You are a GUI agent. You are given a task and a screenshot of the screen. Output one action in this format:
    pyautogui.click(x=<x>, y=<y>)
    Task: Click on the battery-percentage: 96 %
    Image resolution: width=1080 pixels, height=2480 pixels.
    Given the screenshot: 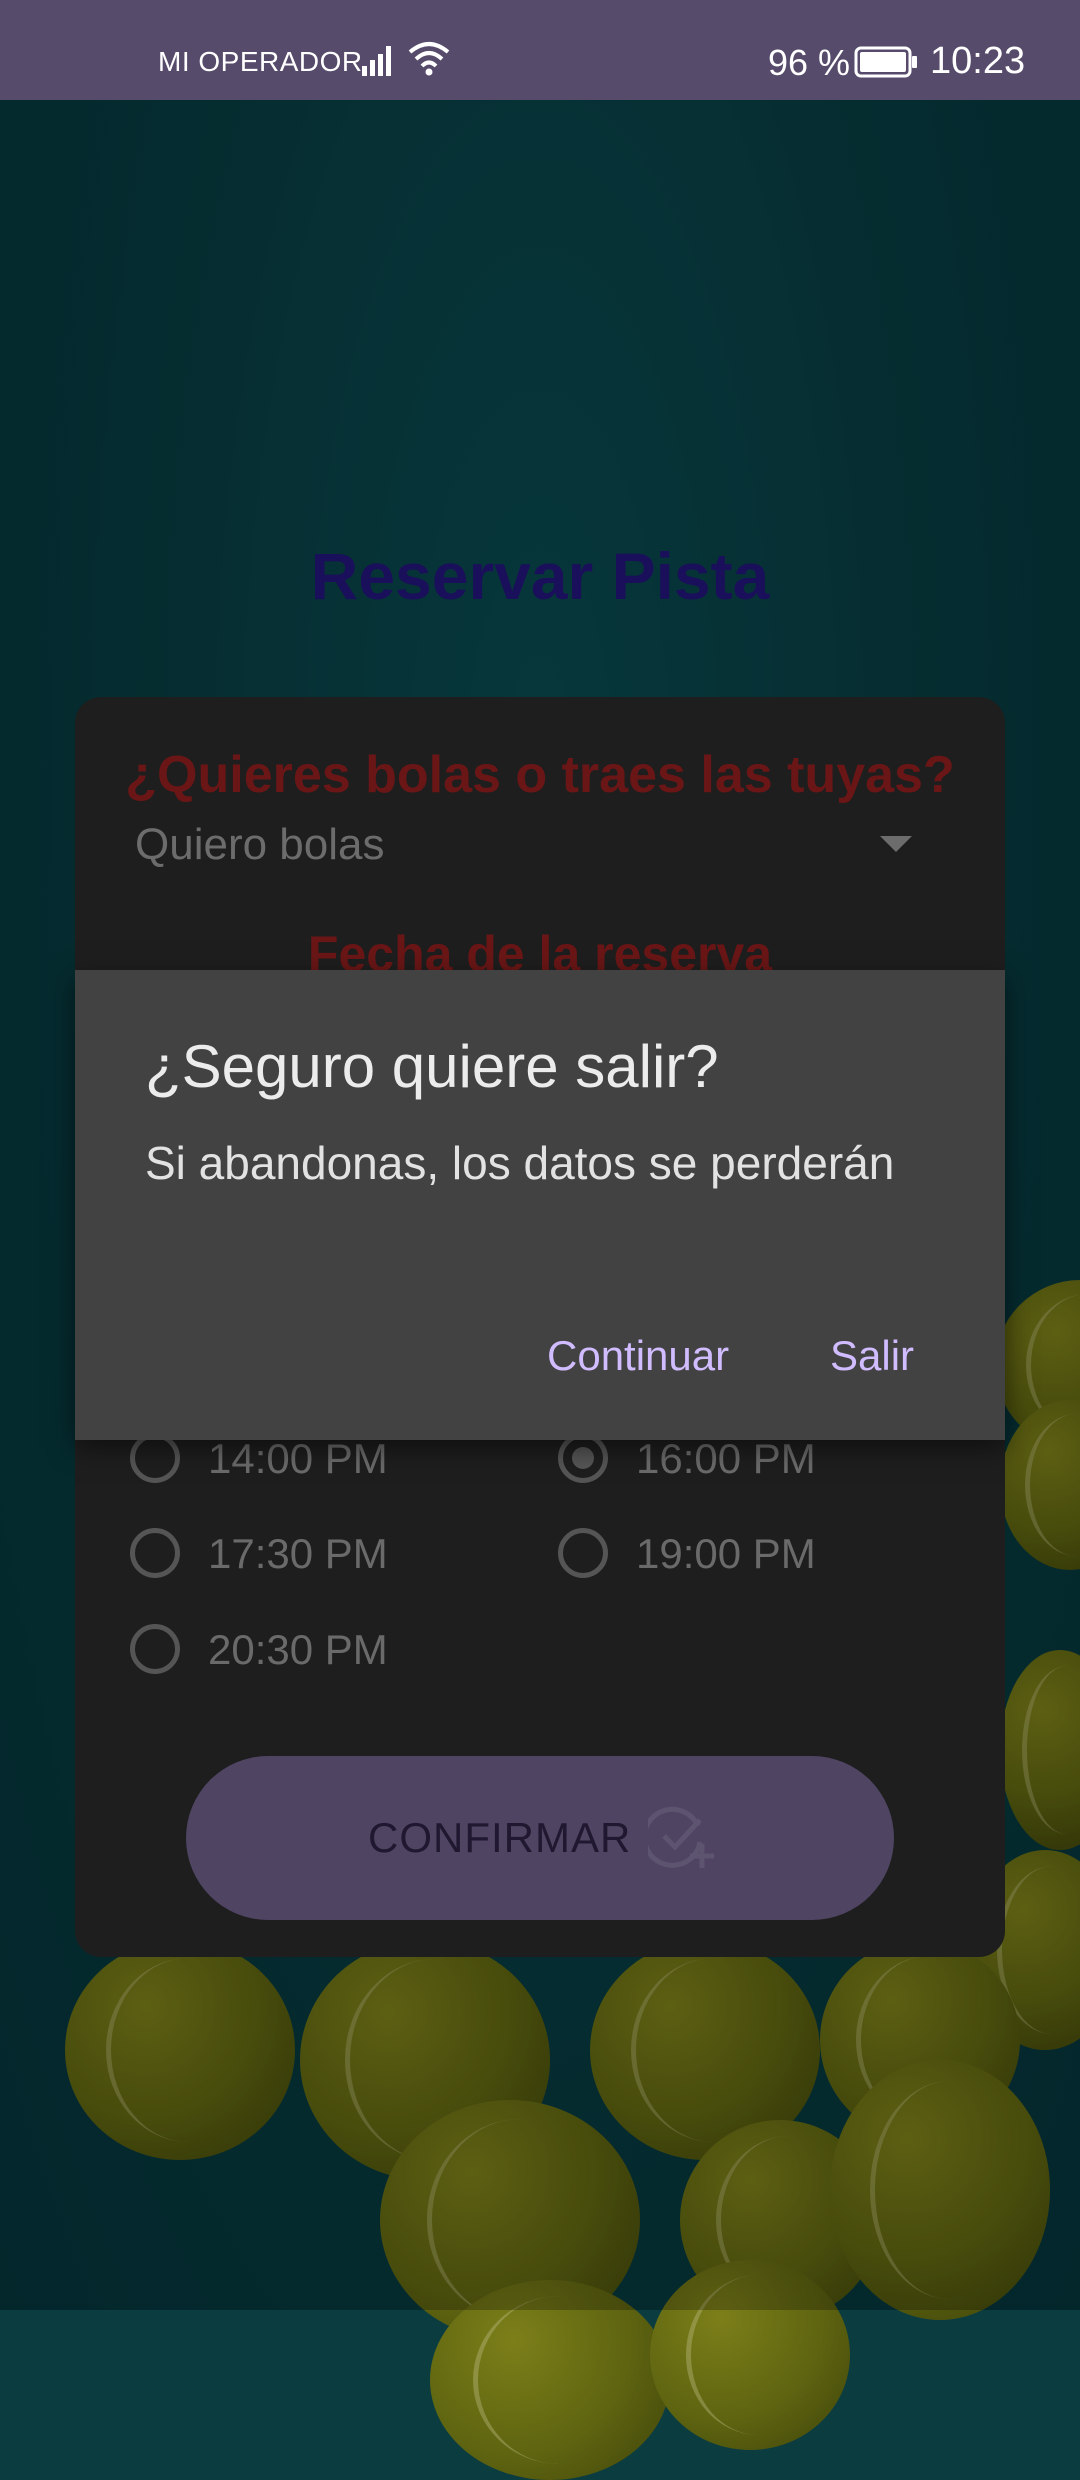 What is the action you would take?
    pyautogui.click(x=809, y=62)
    